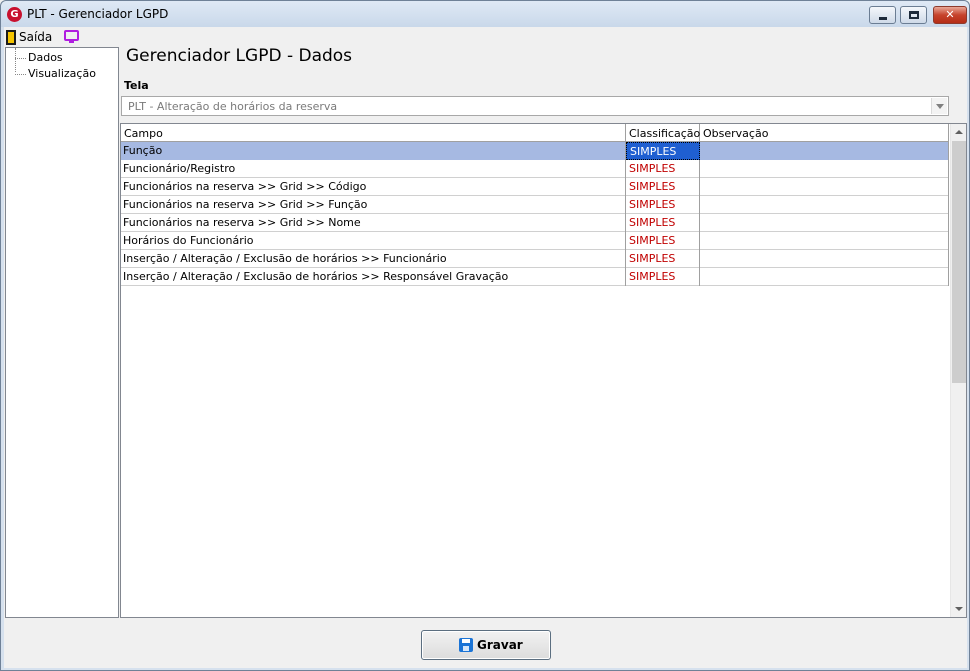 This screenshot has width=970, height=671. I want to click on cell-campo: Função, so click(373, 151).